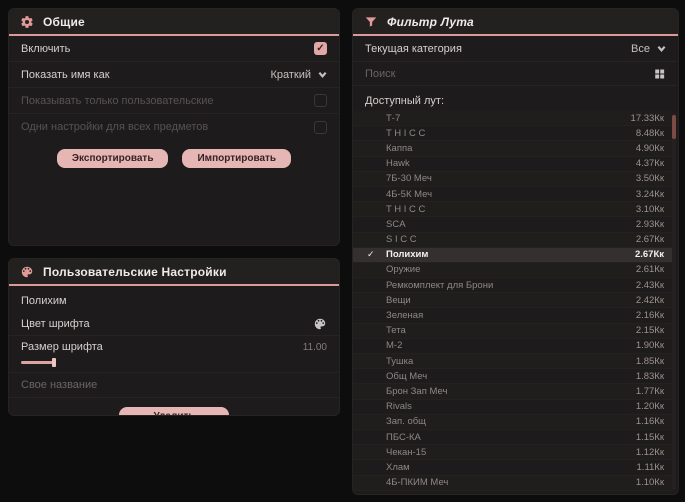 This screenshot has width=685, height=502. What do you see at coordinates (649, 300) in the screenshot?
I see `loot-item-value: 2.42Кк` at bounding box center [649, 300].